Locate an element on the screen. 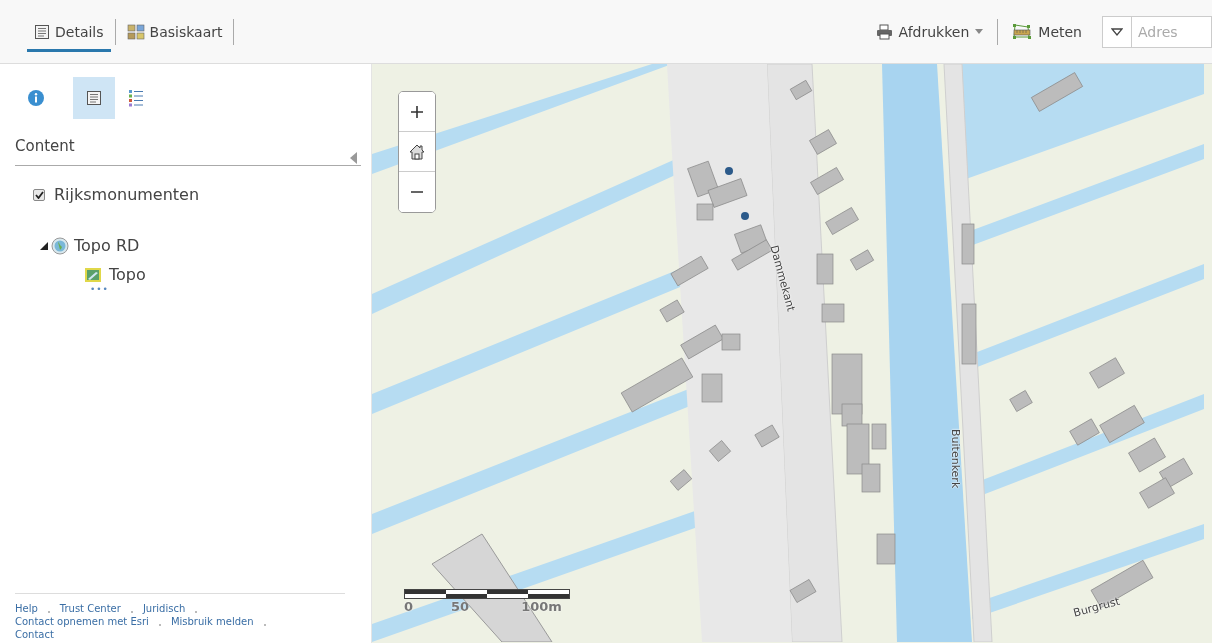 The height and width of the screenshot is (643, 1212). triangle-down-icon is located at coordinates (1117, 31).